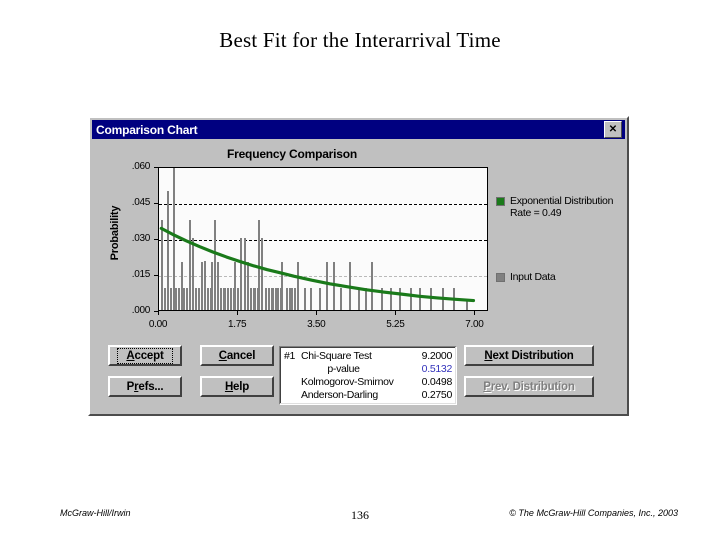 The width and height of the screenshot is (720, 540). What do you see at coordinates (474, 324) in the screenshot?
I see `chart-x-tick-label: 7.00` at bounding box center [474, 324].